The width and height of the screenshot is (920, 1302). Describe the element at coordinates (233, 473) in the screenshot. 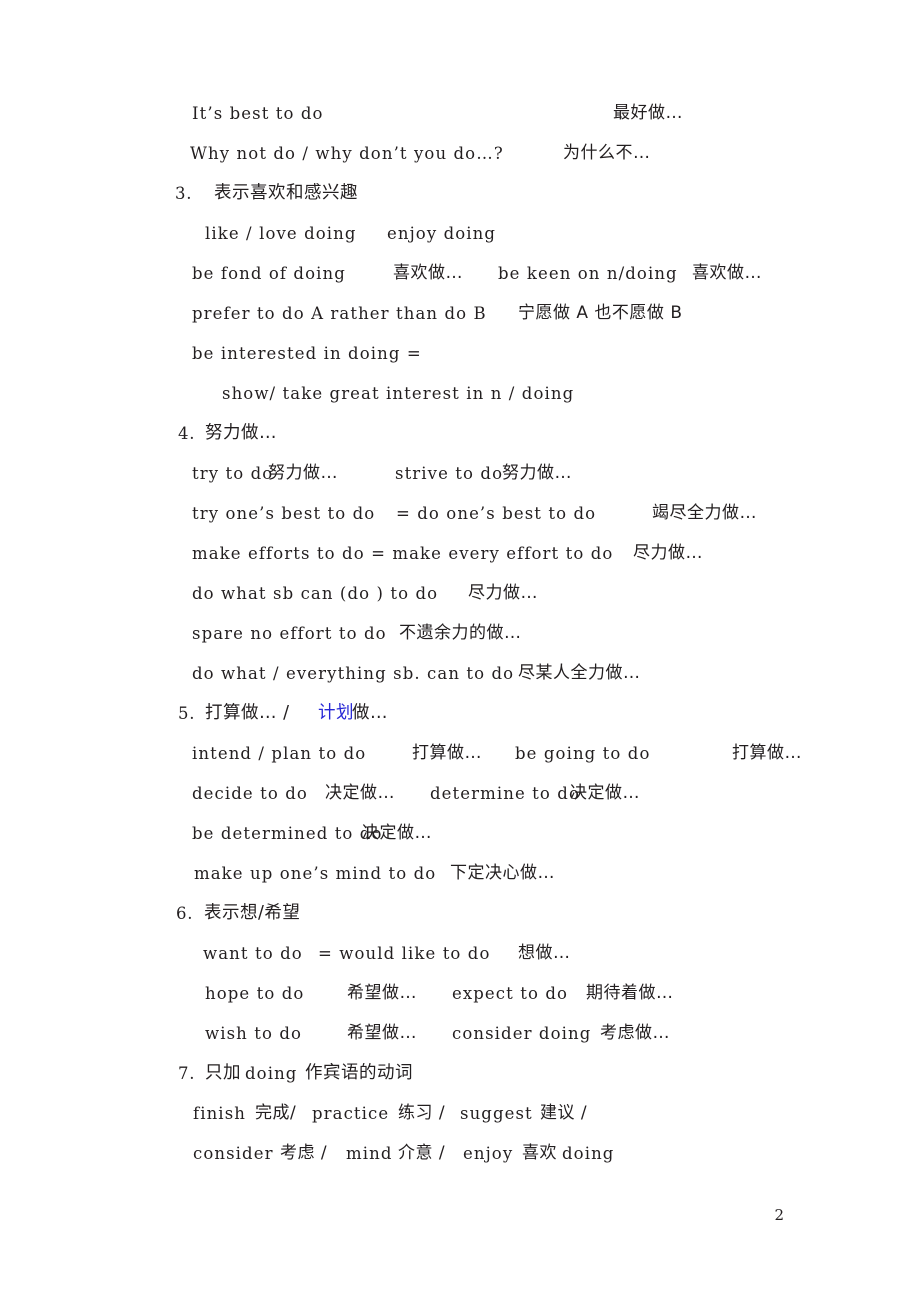

I see `text-segment: try to do` at that location.